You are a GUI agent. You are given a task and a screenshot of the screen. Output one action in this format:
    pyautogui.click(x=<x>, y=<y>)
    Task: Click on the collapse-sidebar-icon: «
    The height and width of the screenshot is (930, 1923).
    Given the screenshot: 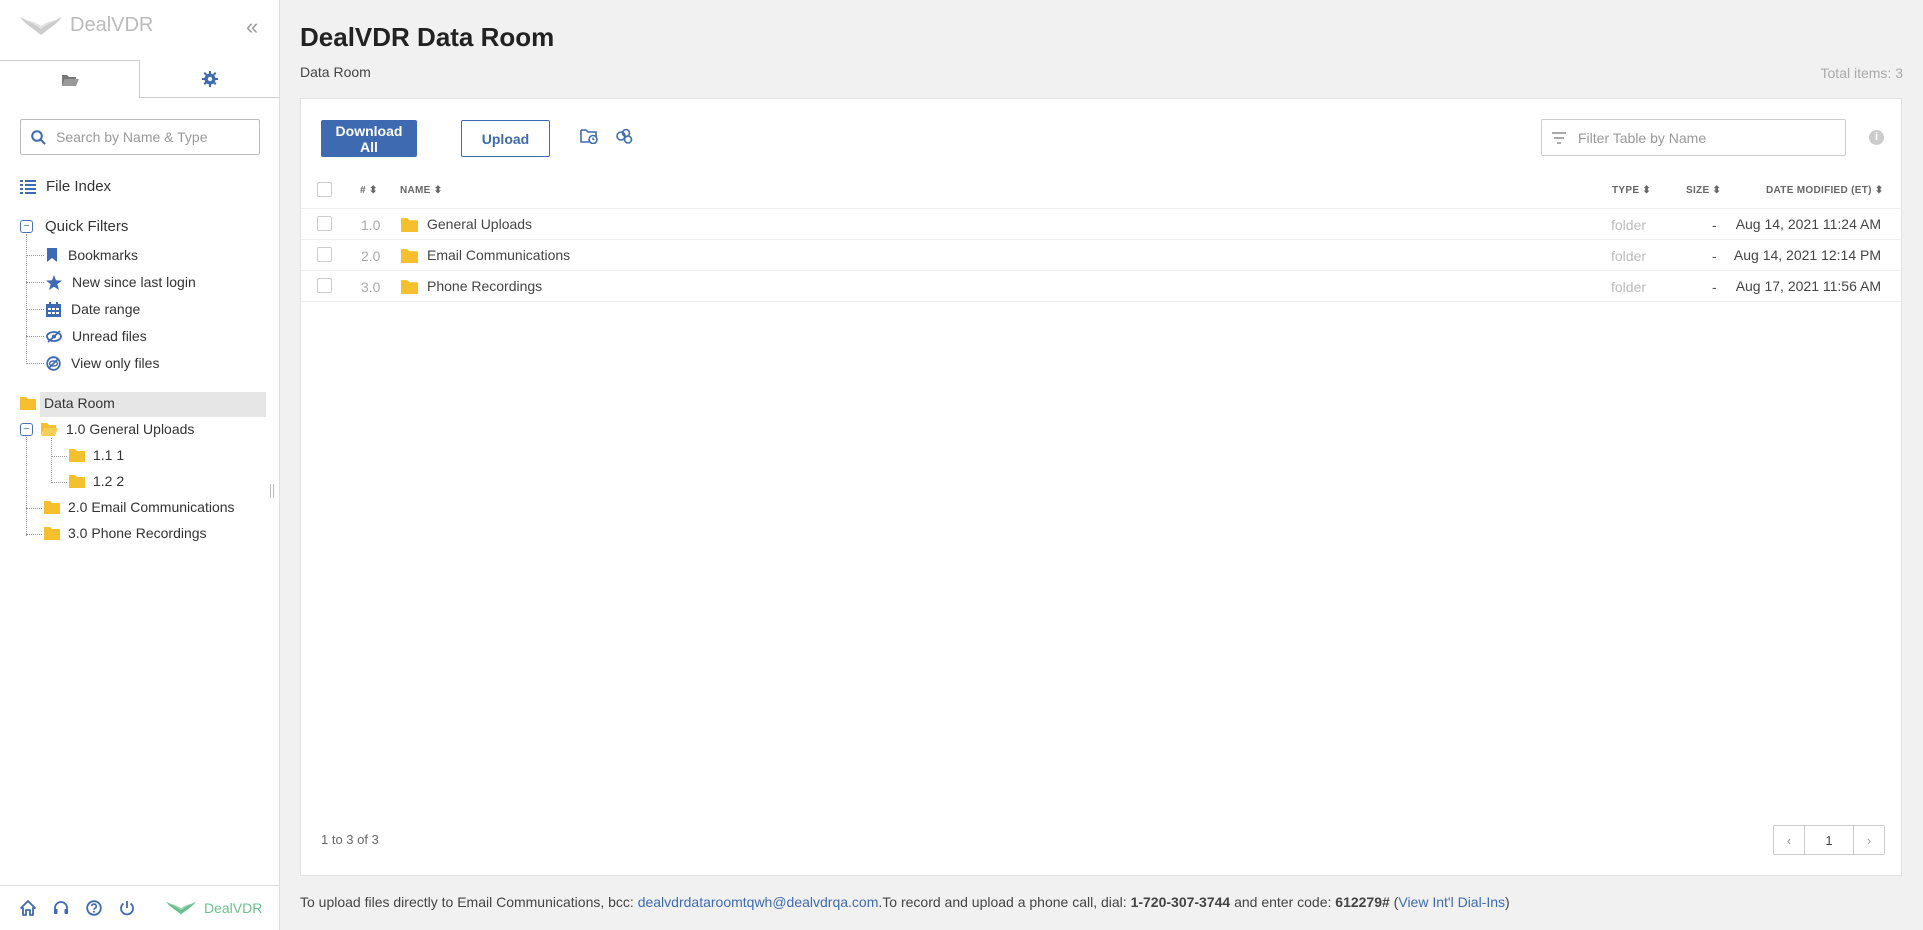 What is the action you would take?
    pyautogui.click(x=252, y=27)
    